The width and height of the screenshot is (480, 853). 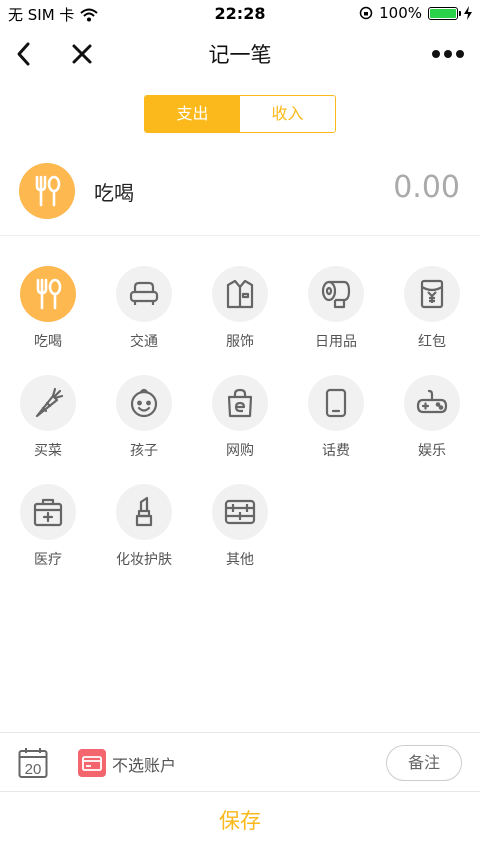 What do you see at coordinates (144, 560) in the screenshot?
I see `category-label: 化妆护肤` at bounding box center [144, 560].